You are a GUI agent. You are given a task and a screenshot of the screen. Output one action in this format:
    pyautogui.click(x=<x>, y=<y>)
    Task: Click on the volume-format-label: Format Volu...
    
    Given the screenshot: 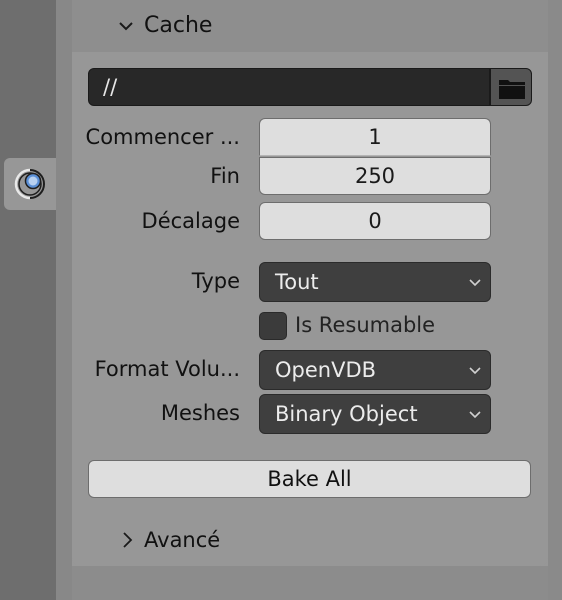 What is the action you would take?
    pyautogui.click(x=167, y=369)
    